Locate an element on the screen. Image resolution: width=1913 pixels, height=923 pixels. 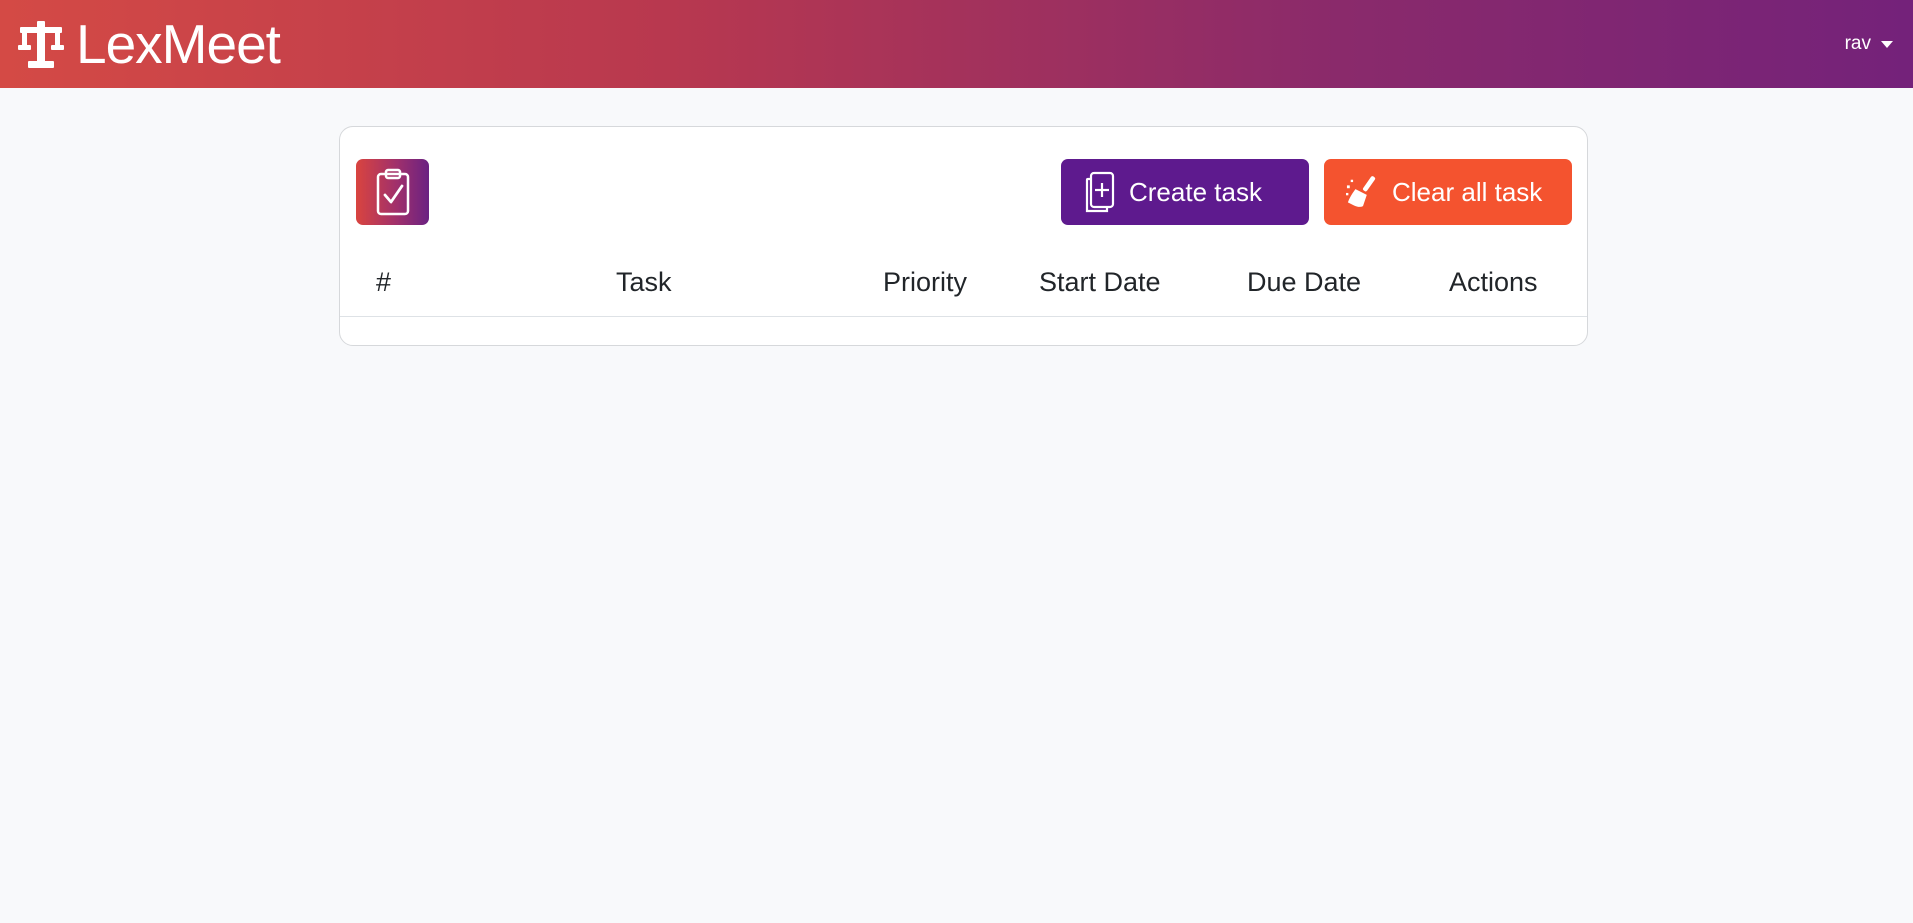
caret-down-icon is located at coordinates (1887, 44).